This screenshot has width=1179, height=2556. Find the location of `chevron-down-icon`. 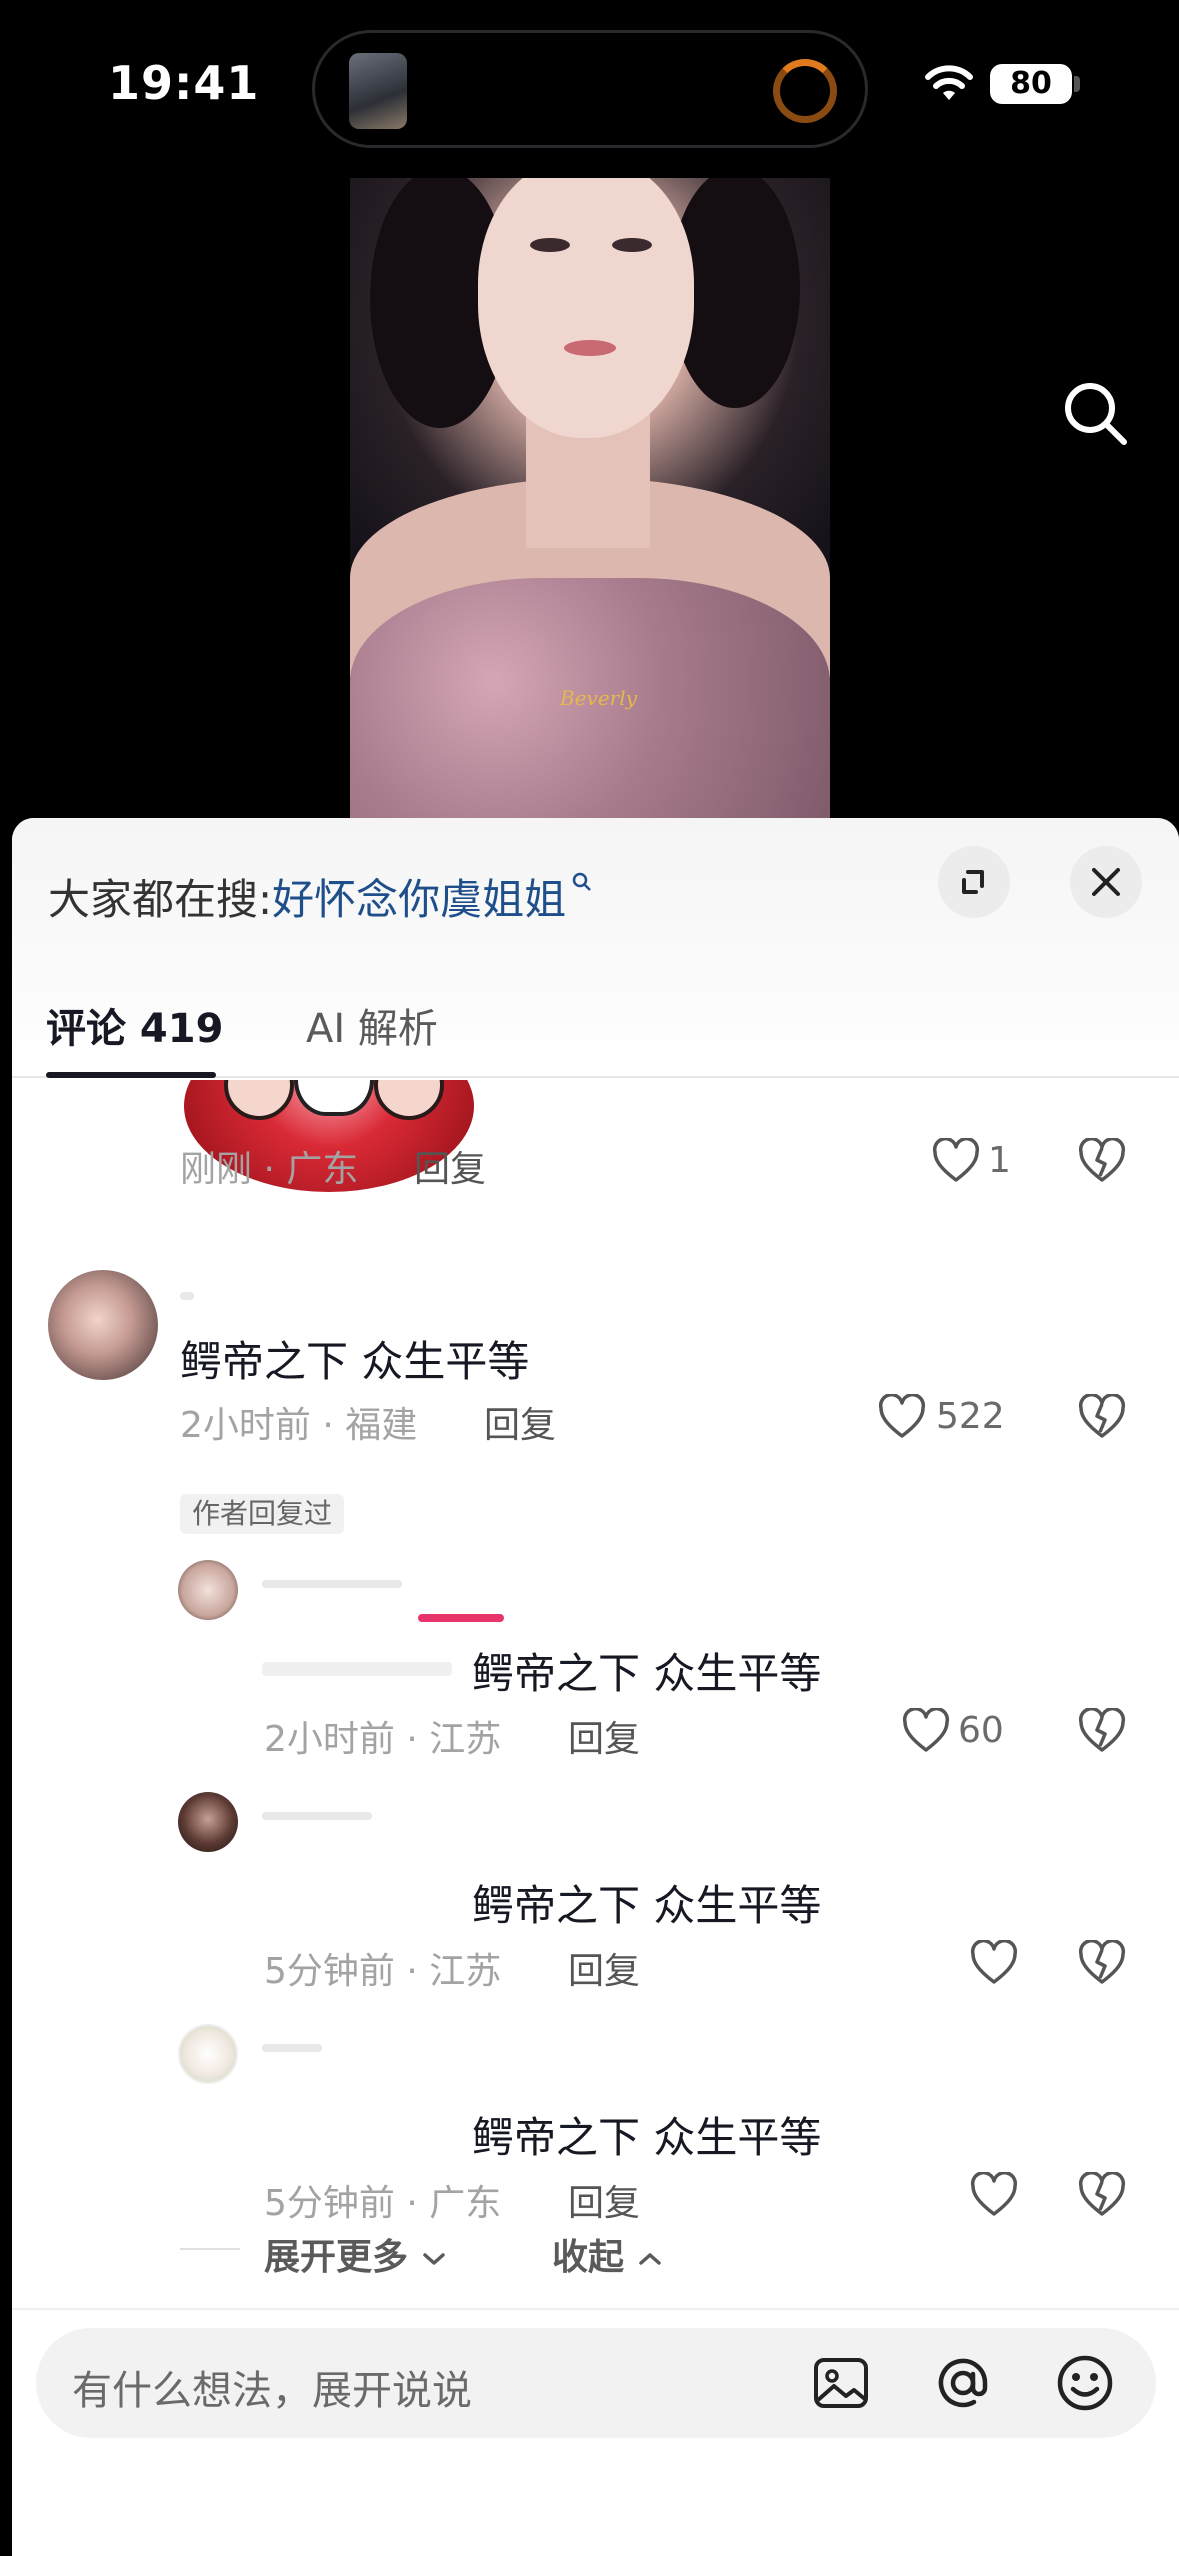

chevron-down-icon is located at coordinates (433, 2259).